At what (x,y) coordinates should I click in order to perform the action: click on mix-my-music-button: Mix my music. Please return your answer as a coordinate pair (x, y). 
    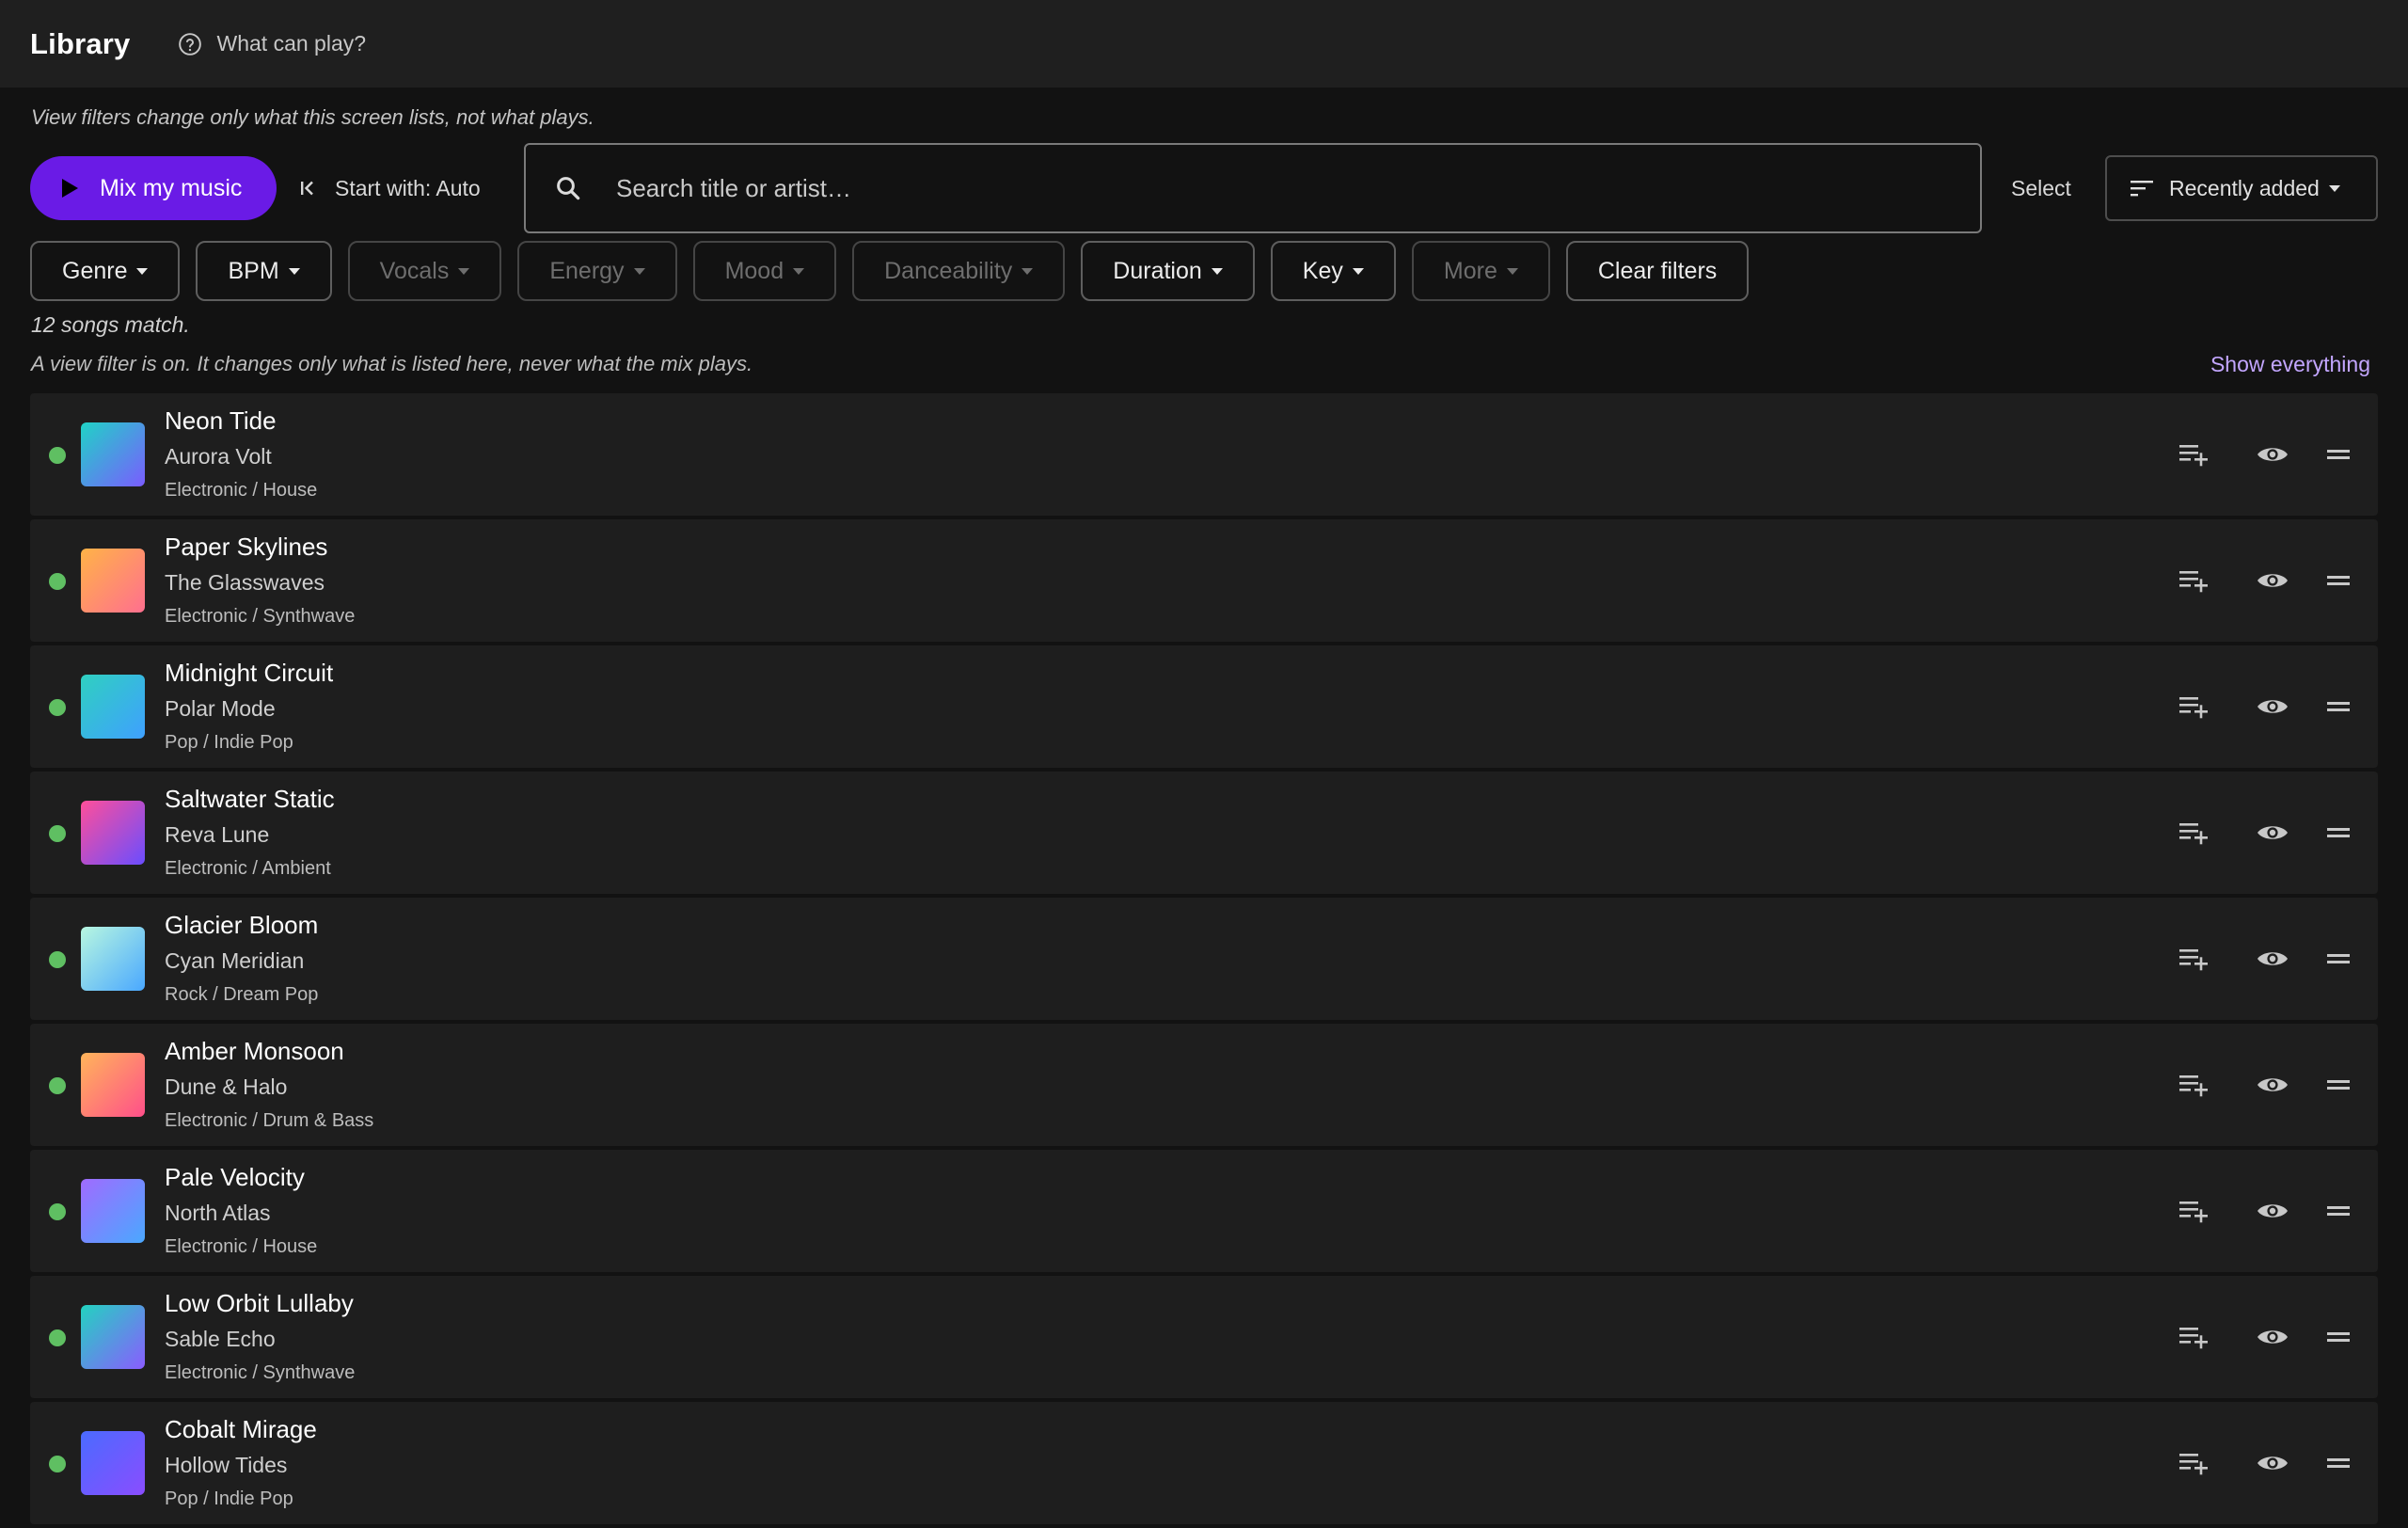
    Looking at the image, I should click on (154, 188).